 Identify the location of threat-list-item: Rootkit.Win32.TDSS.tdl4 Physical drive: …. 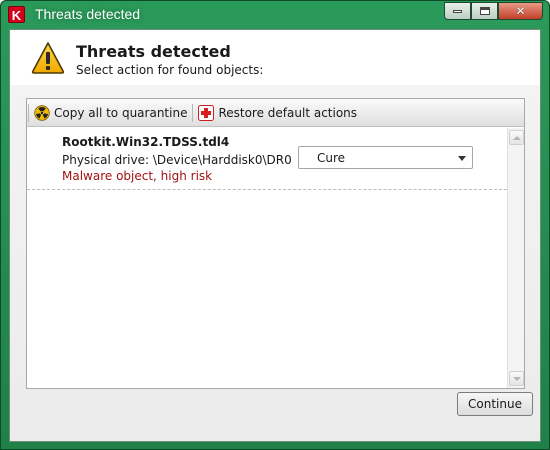
(267, 159).